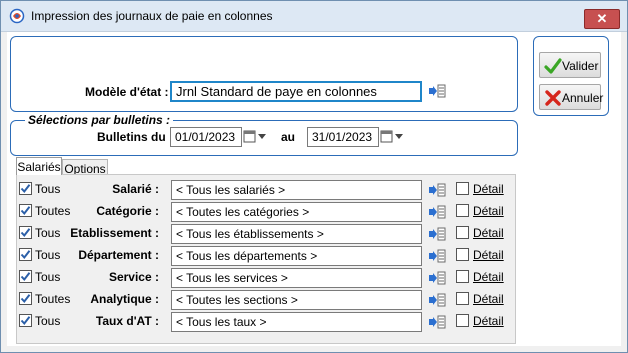 The image size is (628, 353). I want to click on validate-label: Valider, so click(580, 66).